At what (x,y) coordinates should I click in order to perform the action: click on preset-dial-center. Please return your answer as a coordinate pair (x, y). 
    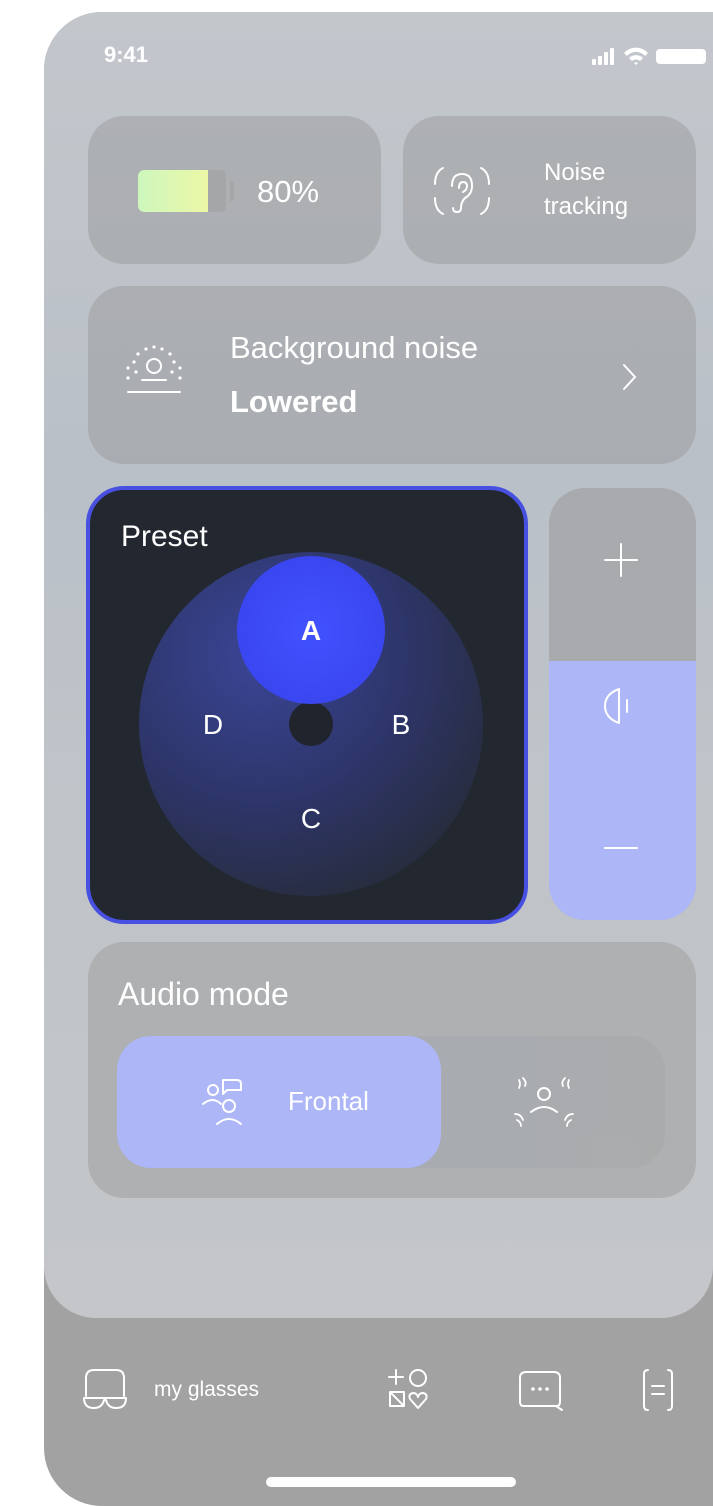
    Looking at the image, I should click on (311, 724).